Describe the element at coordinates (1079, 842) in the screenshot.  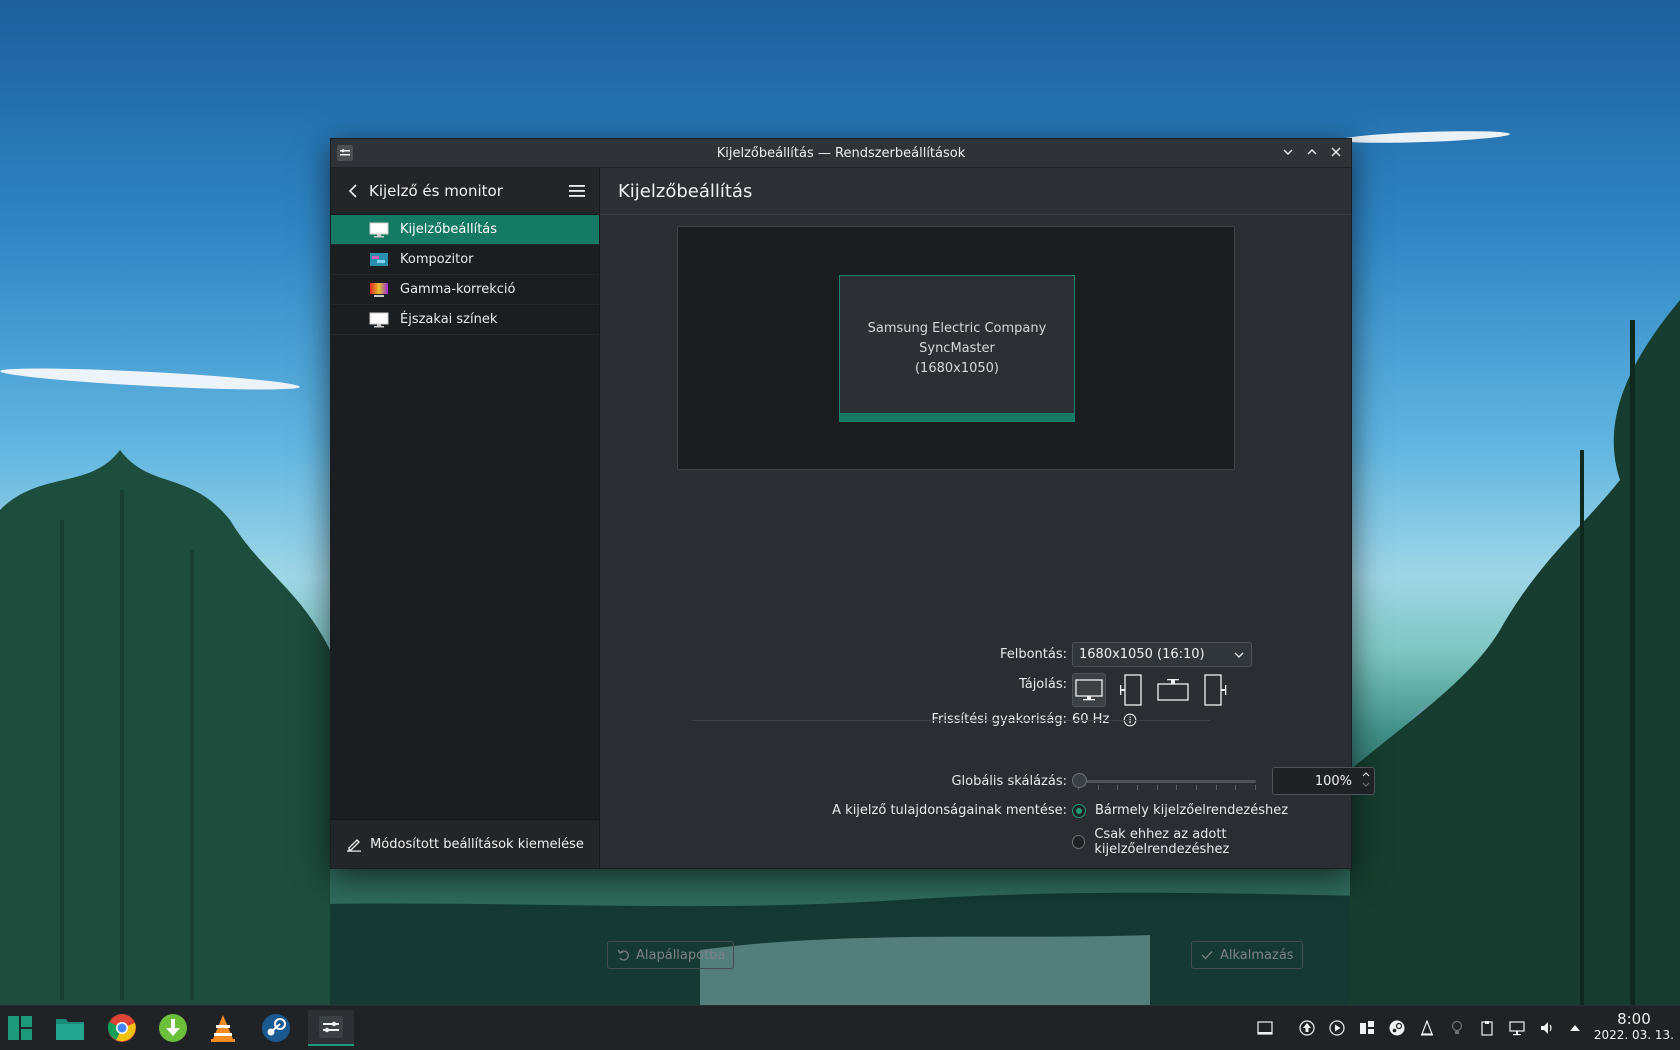
I see `radio-only-this-layout` at that location.